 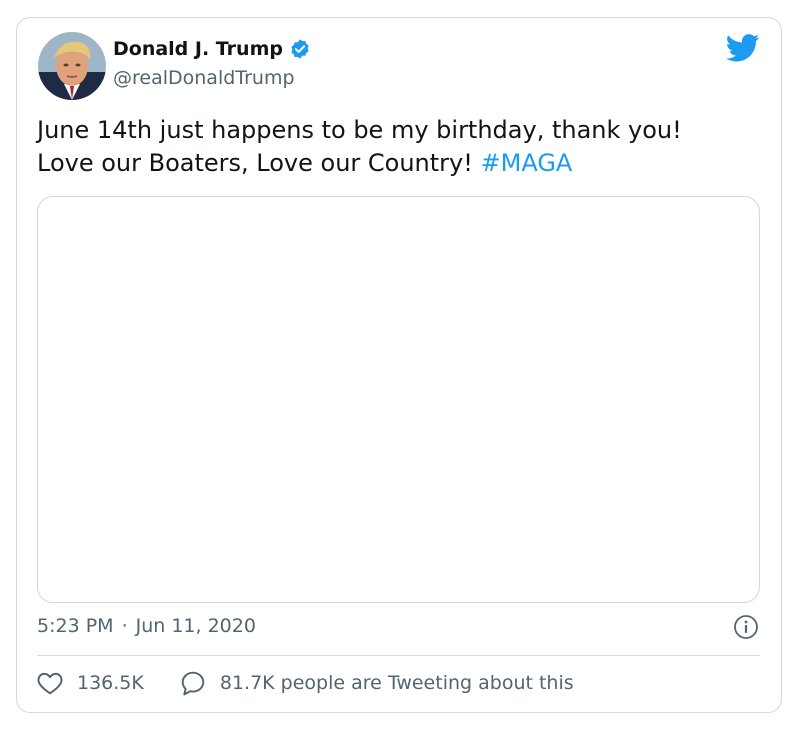 I want to click on heart-icon, so click(x=50, y=683).